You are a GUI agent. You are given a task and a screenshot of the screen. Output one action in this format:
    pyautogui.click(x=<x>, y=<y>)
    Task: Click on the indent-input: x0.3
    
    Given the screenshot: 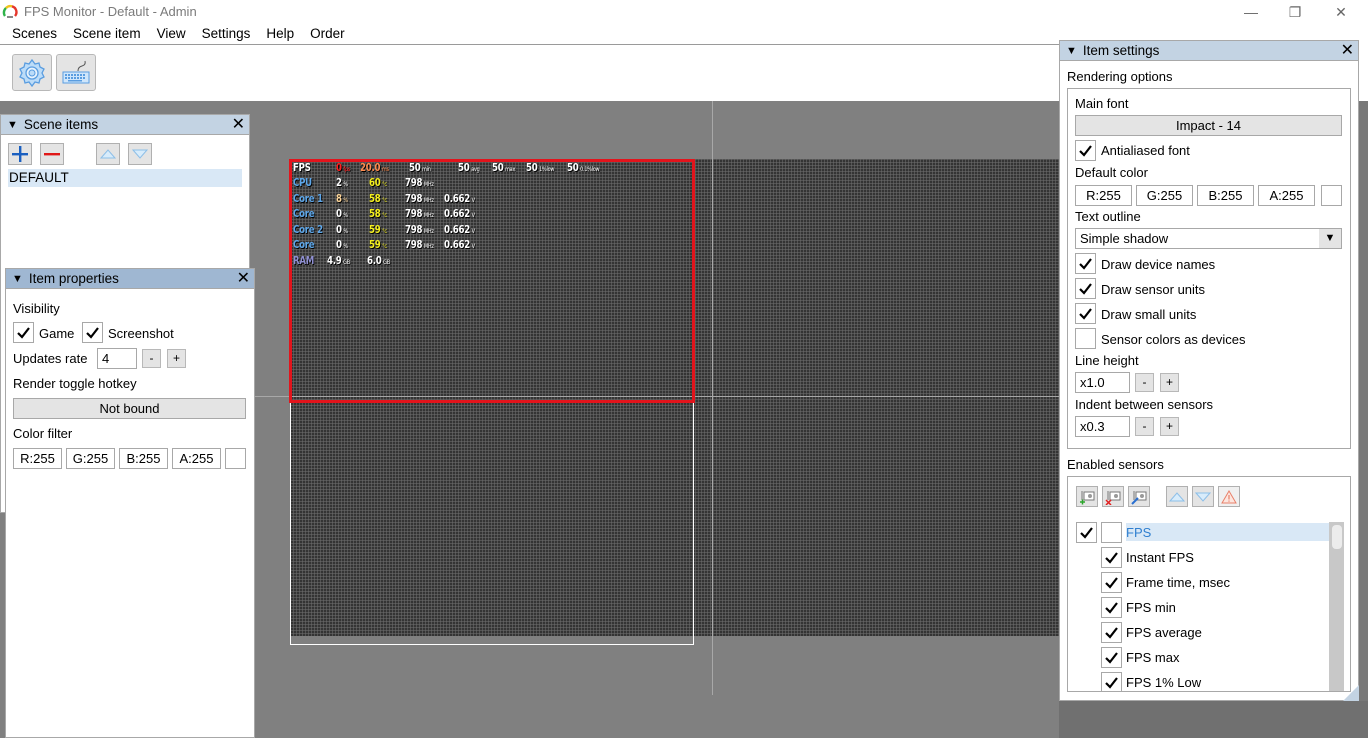 What is the action you would take?
    pyautogui.click(x=1102, y=426)
    